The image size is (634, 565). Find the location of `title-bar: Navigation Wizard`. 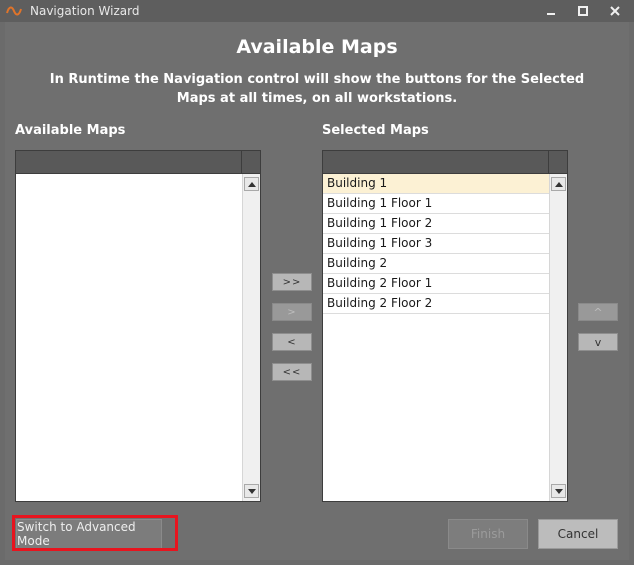

title-bar: Navigation Wizard is located at coordinates (317, 11).